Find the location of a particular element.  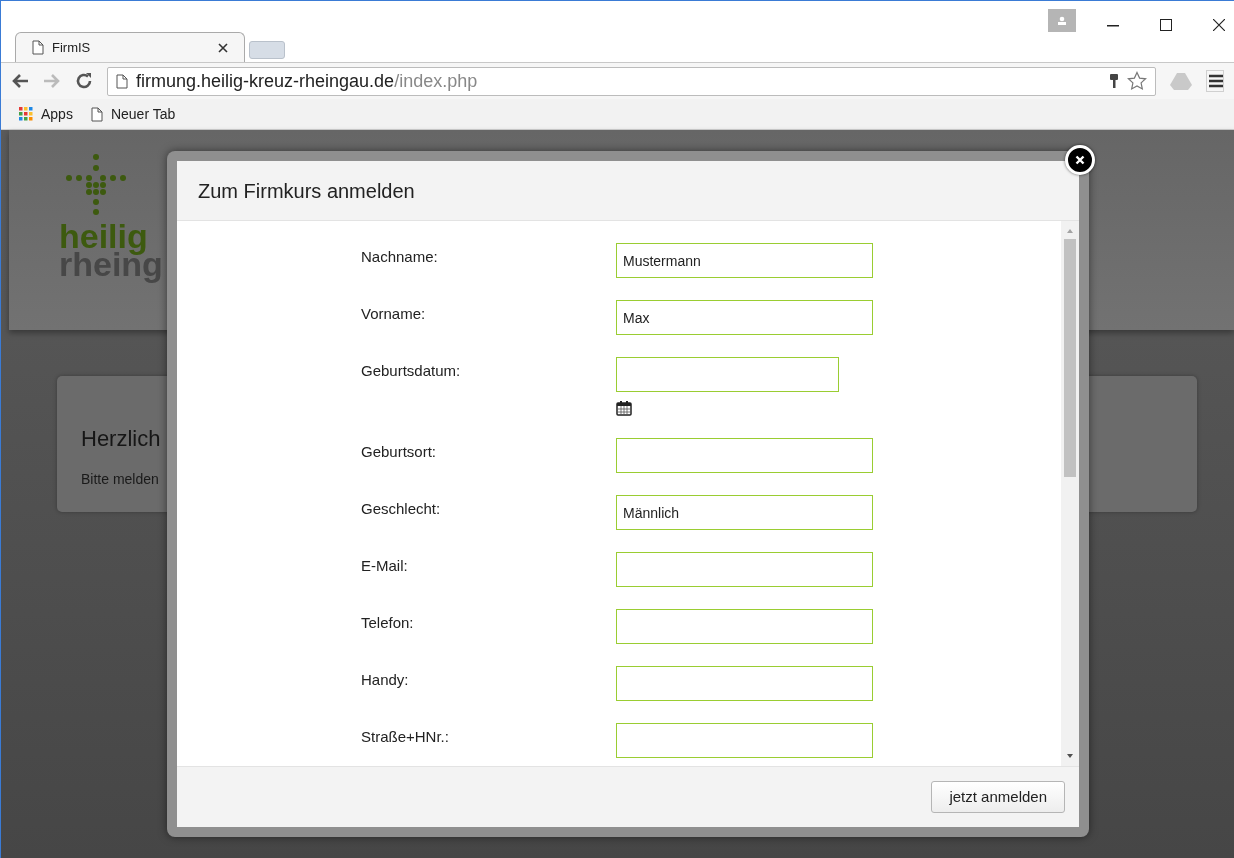

calendar-icon is located at coordinates (624, 408).